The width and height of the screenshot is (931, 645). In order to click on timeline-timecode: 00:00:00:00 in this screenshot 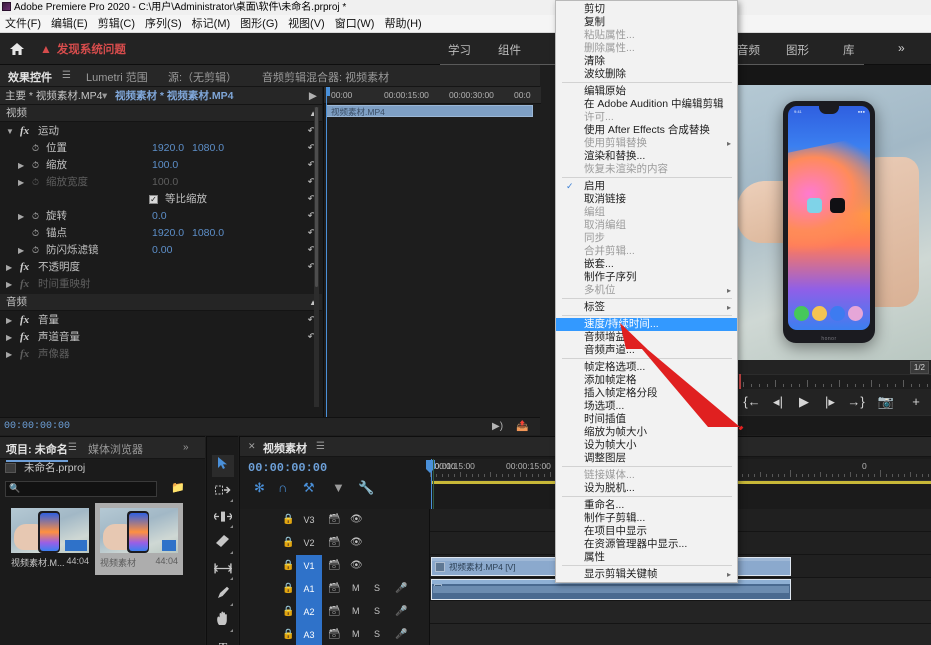, I will do `click(287, 468)`.